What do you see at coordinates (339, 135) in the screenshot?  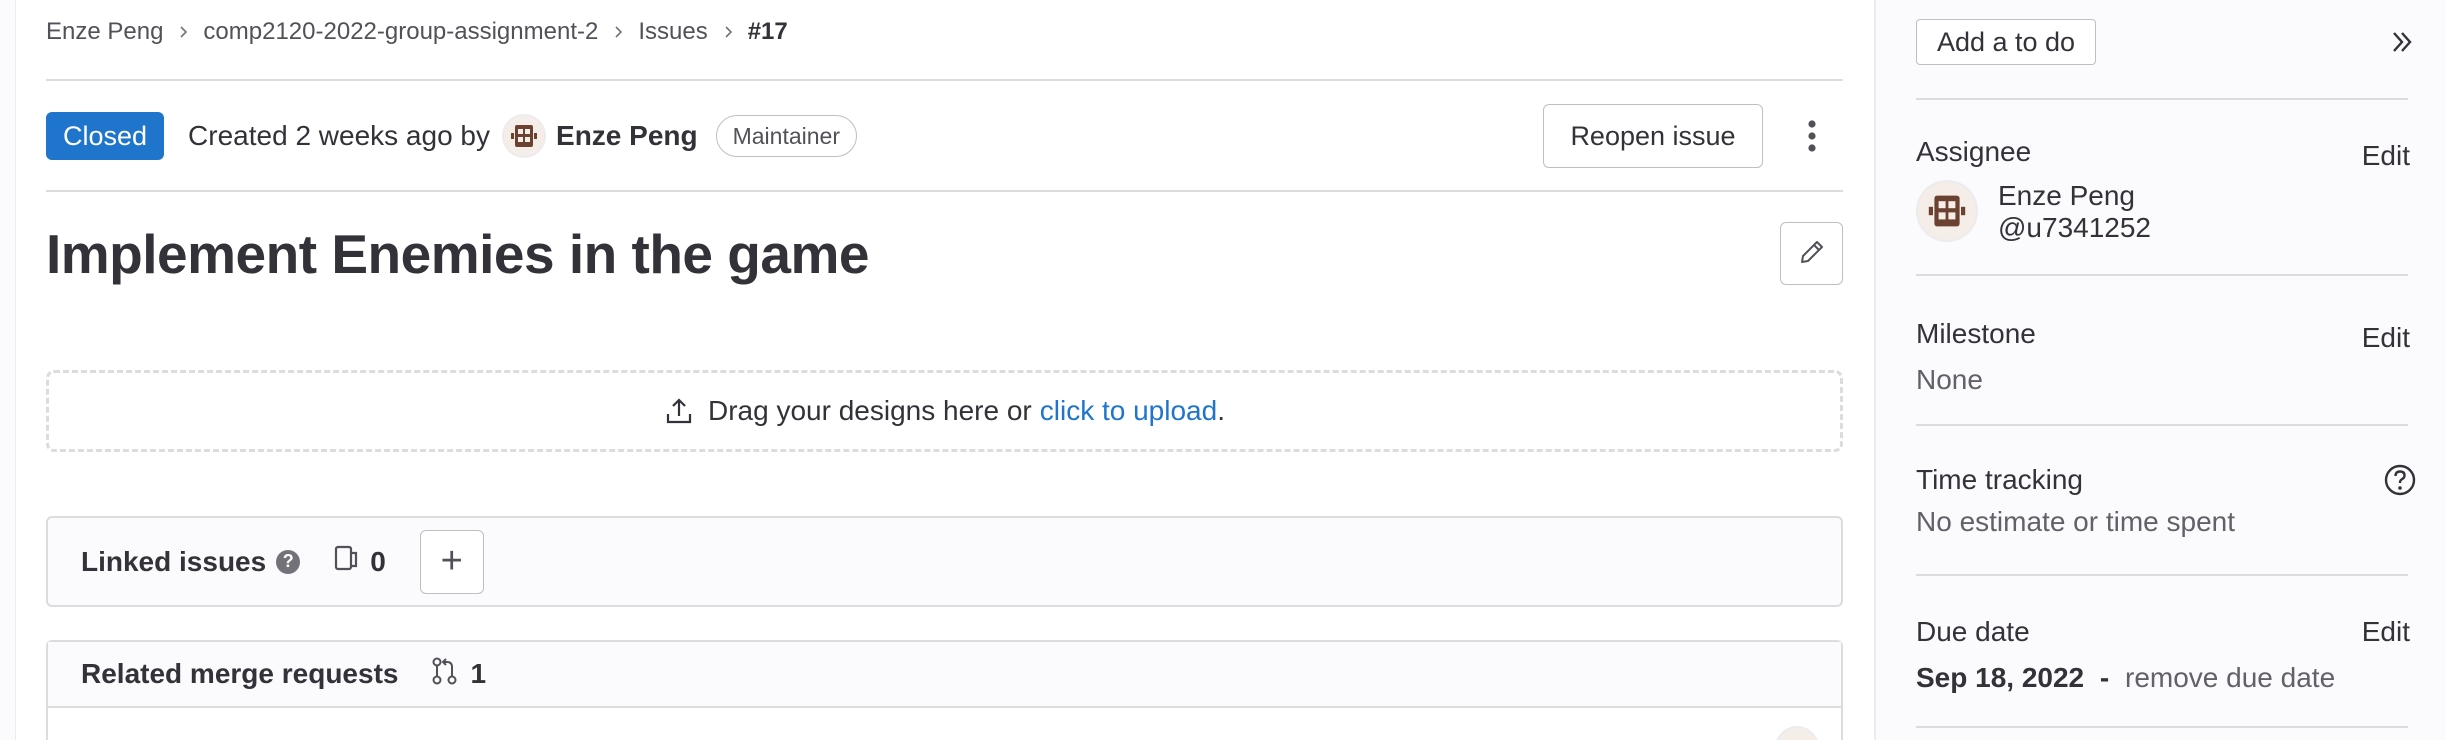 I see `created-text: Created 2 weeks ago by` at bounding box center [339, 135].